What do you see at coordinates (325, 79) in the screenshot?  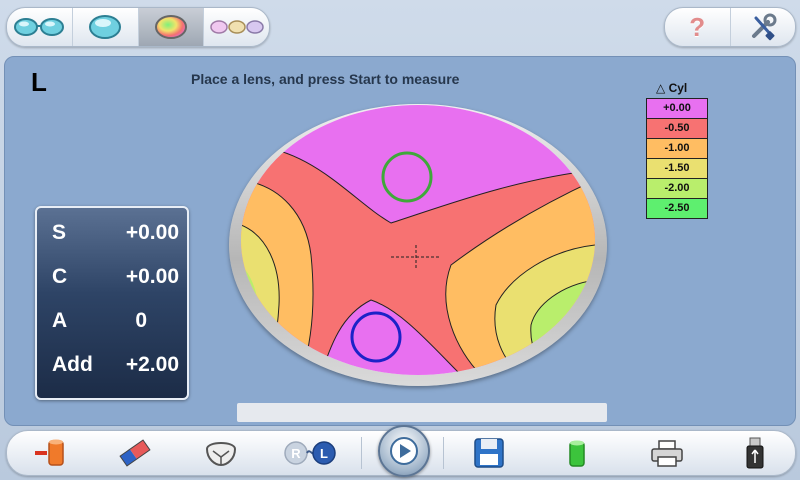 I see `instruction-text: Place a lens, and press Start to measure` at bounding box center [325, 79].